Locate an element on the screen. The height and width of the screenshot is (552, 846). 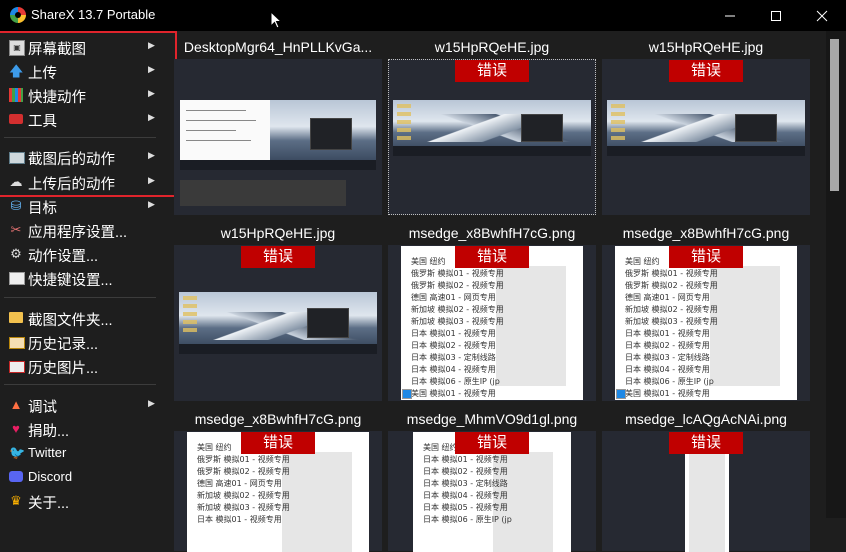
title-bar: ShareX 13.7 Portable is located at coordinates (423, 15).